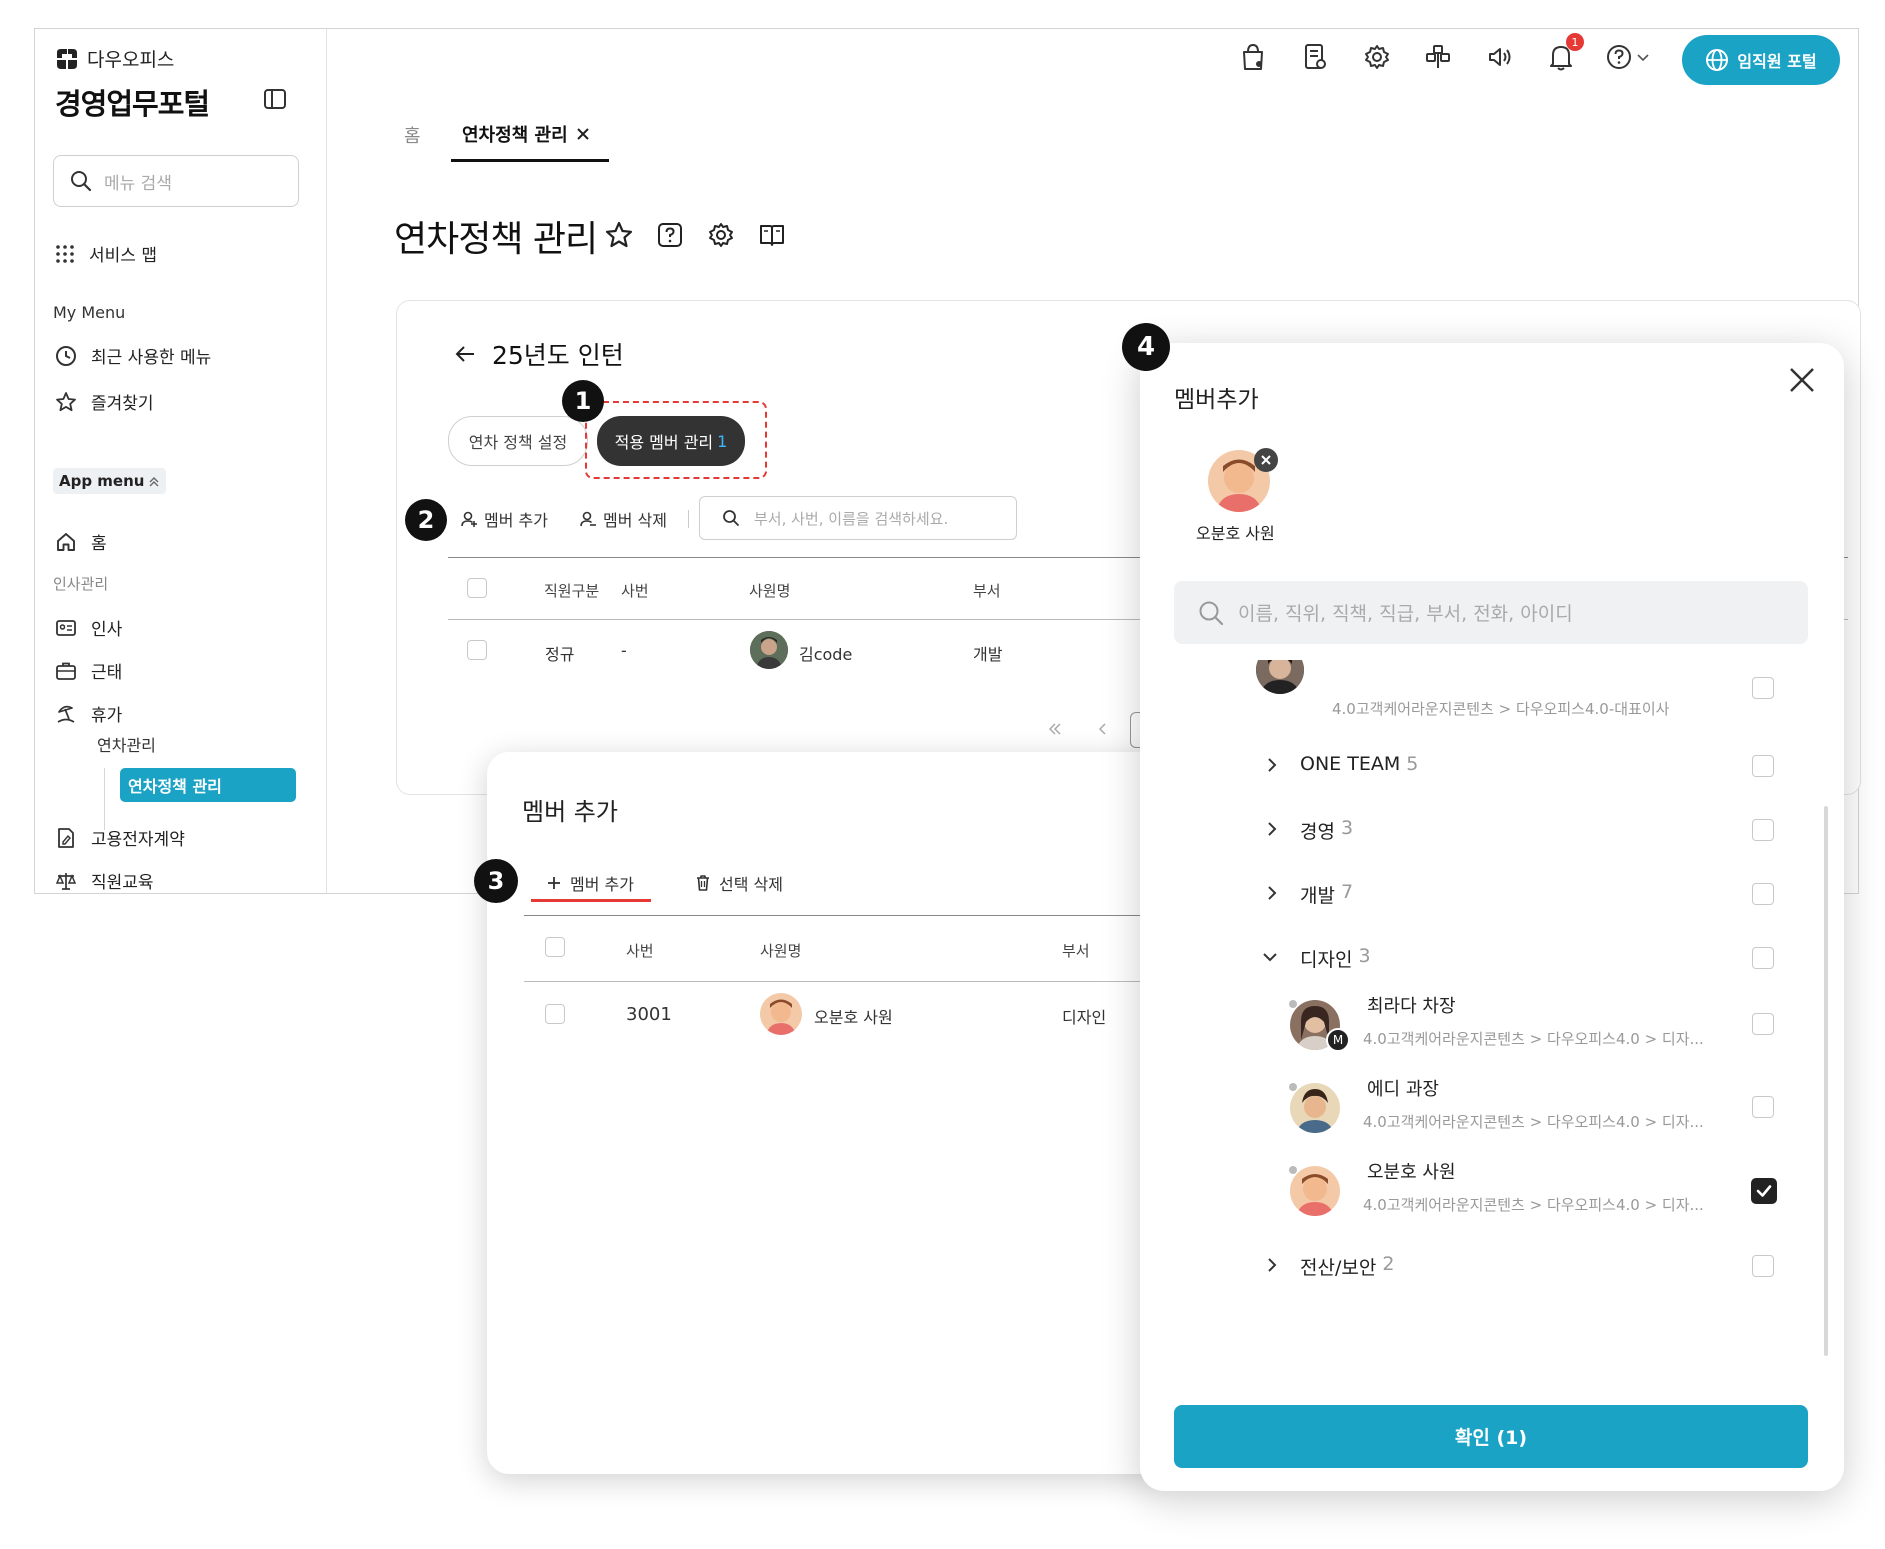 This screenshot has width=1885, height=1549. Describe the element at coordinates (1826, 1081) in the screenshot. I see `modal-scrollbar` at that location.